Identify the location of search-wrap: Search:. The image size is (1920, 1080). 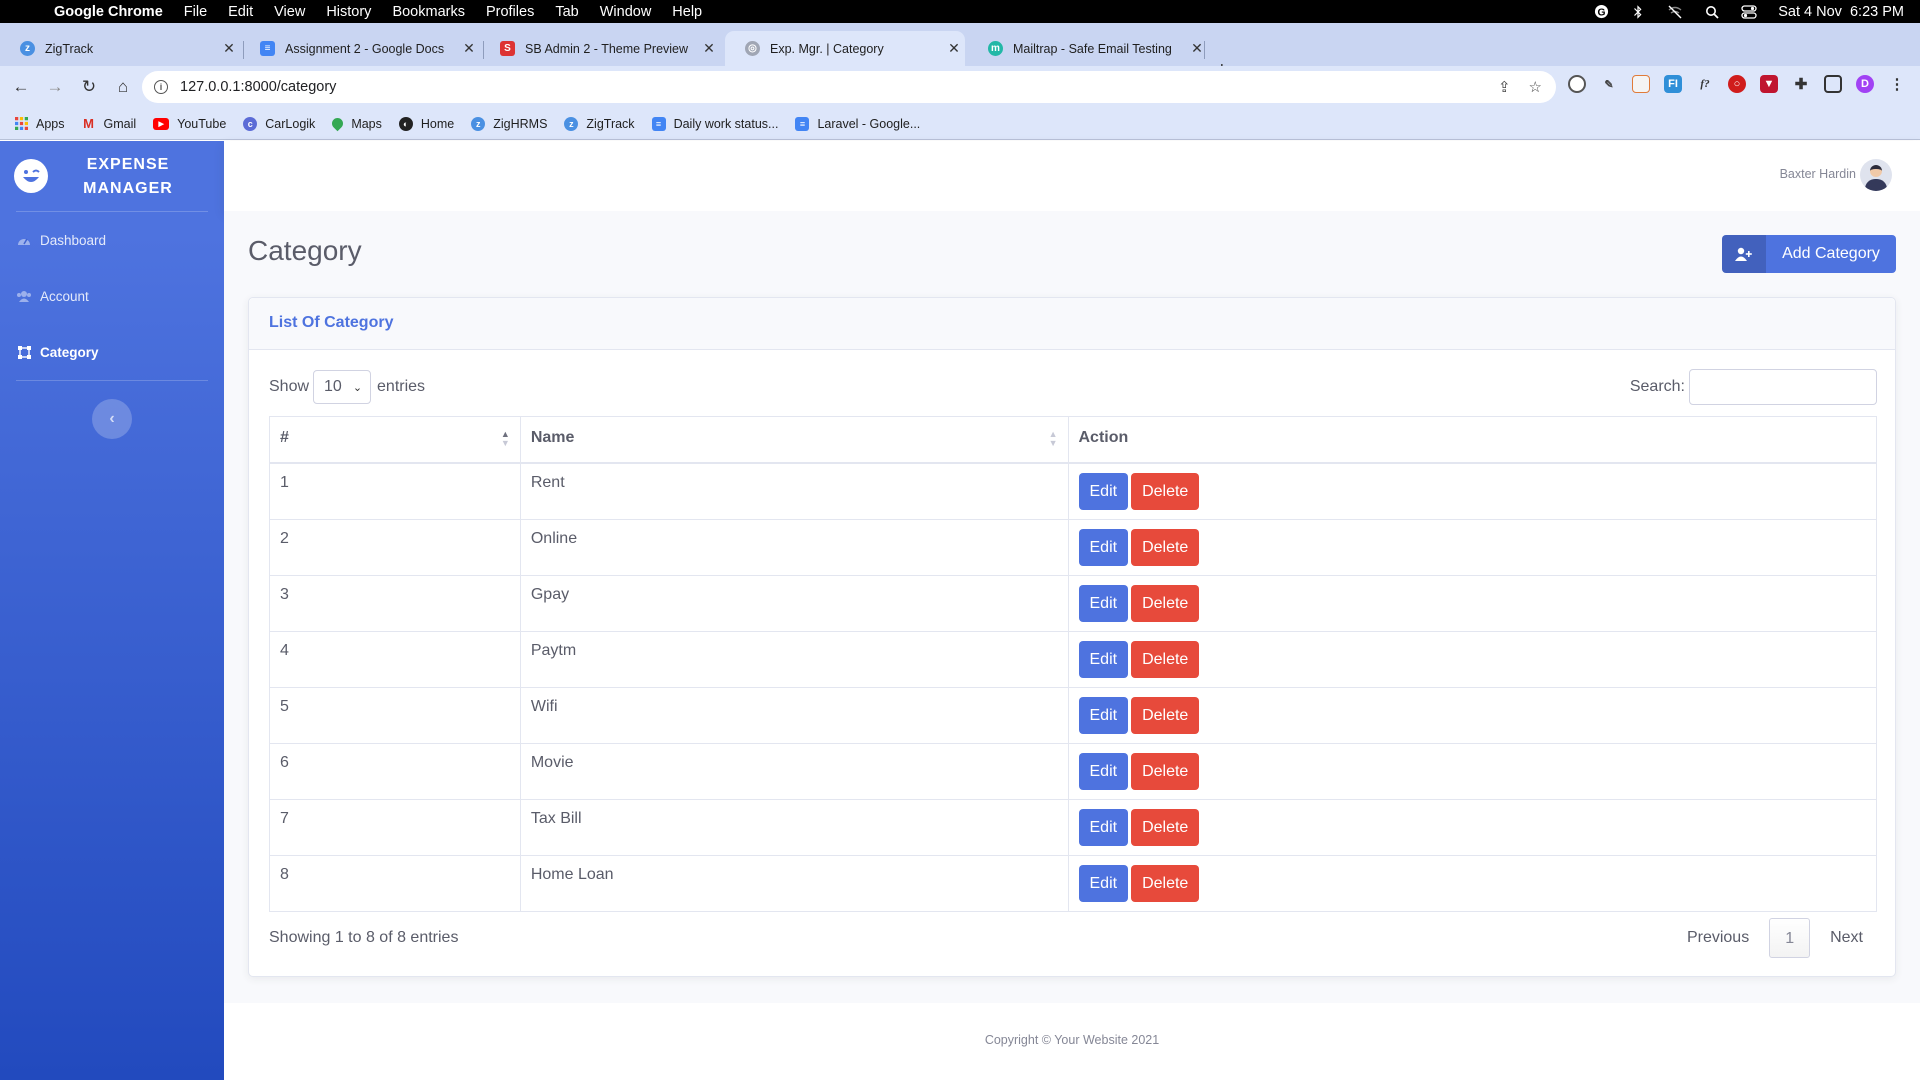
(1753, 387).